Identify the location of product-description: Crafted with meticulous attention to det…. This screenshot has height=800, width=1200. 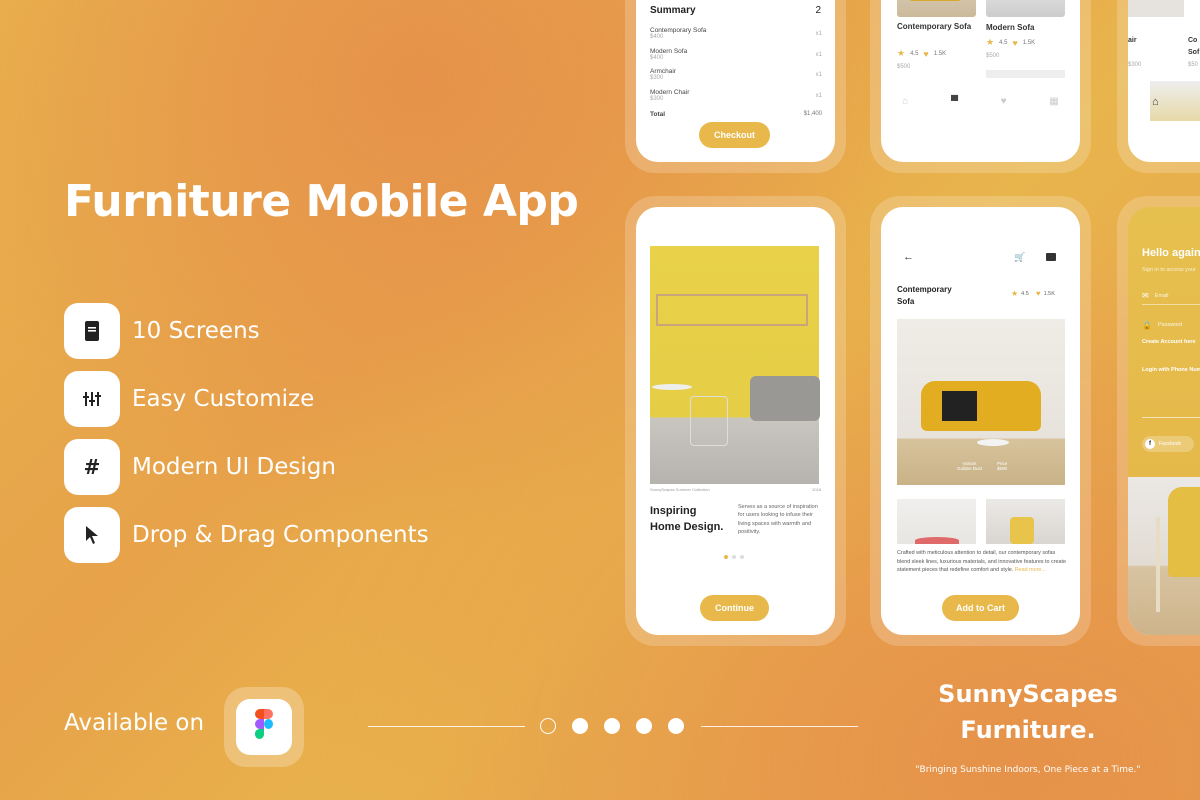
(982, 562).